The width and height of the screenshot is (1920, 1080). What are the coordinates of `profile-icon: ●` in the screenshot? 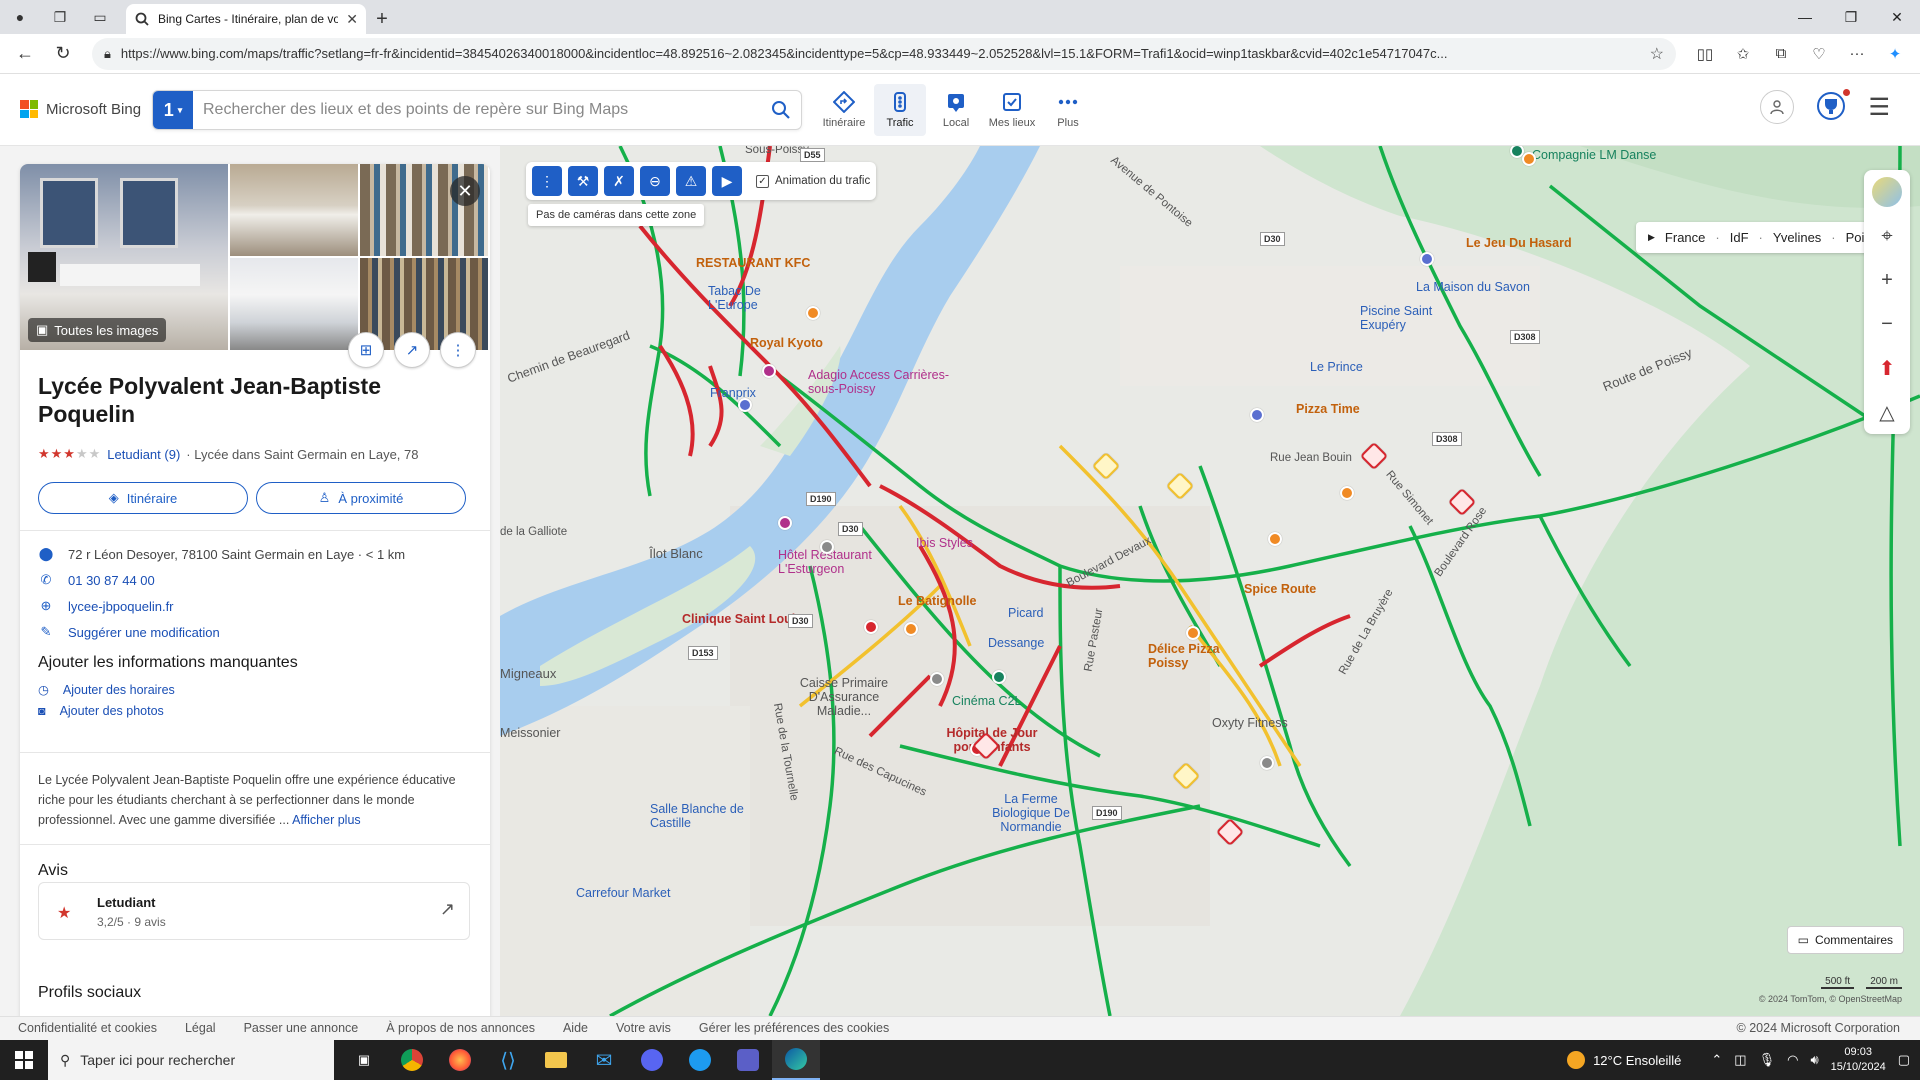 It's located at (20, 17).